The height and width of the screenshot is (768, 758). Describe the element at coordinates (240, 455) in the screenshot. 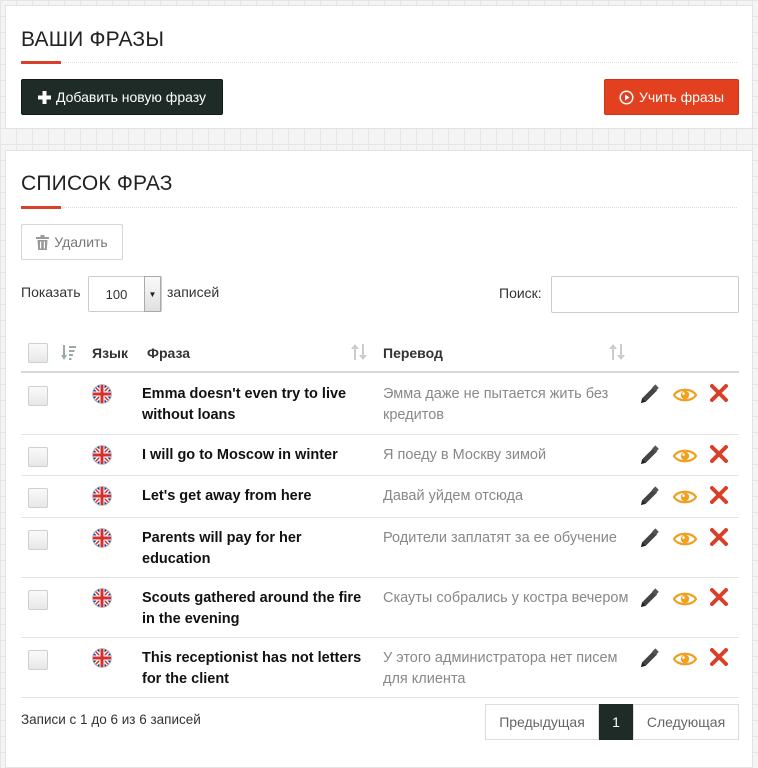

I see `phrase-text: I will go to Moscow in winter` at that location.